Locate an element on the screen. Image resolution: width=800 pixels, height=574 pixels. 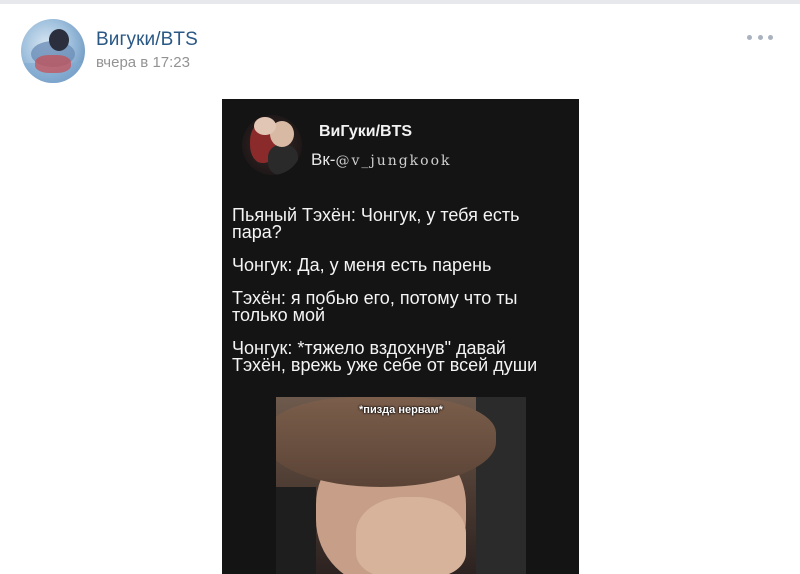
more-dots-icon is located at coordinates (760, 37).